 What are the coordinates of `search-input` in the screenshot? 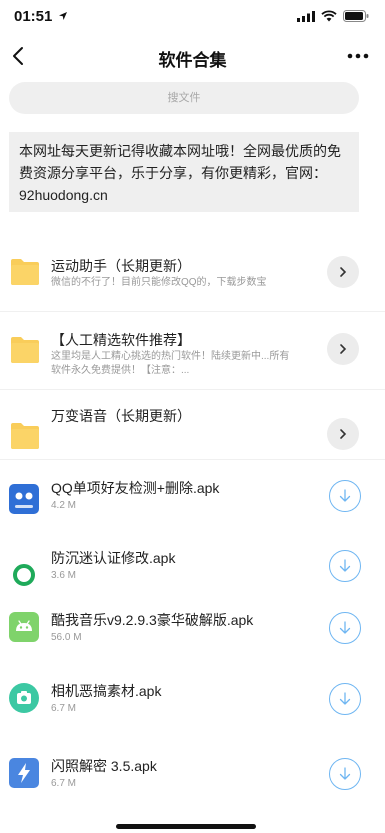 It's located at (184, 98).